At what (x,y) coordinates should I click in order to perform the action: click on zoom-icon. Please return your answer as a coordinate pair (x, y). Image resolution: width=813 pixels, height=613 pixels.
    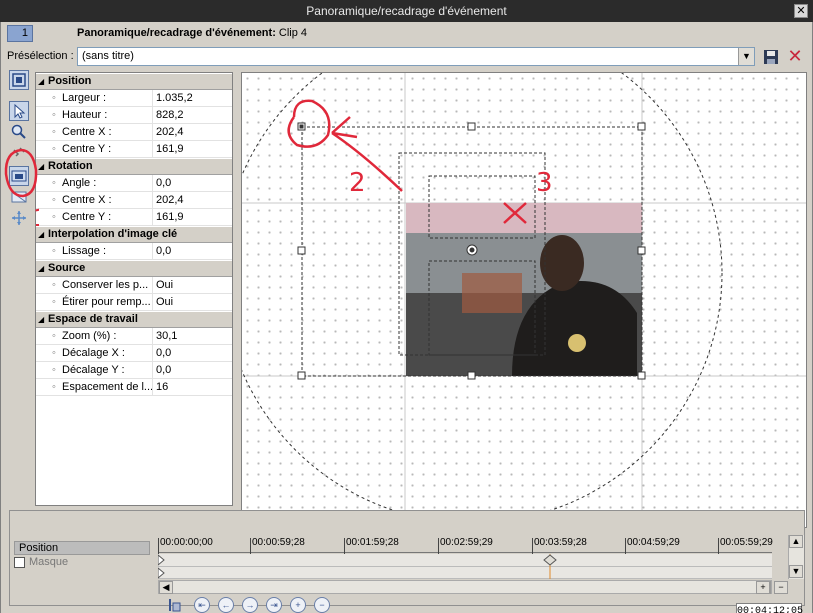
    Looking at the image, I should click on (19, 132).